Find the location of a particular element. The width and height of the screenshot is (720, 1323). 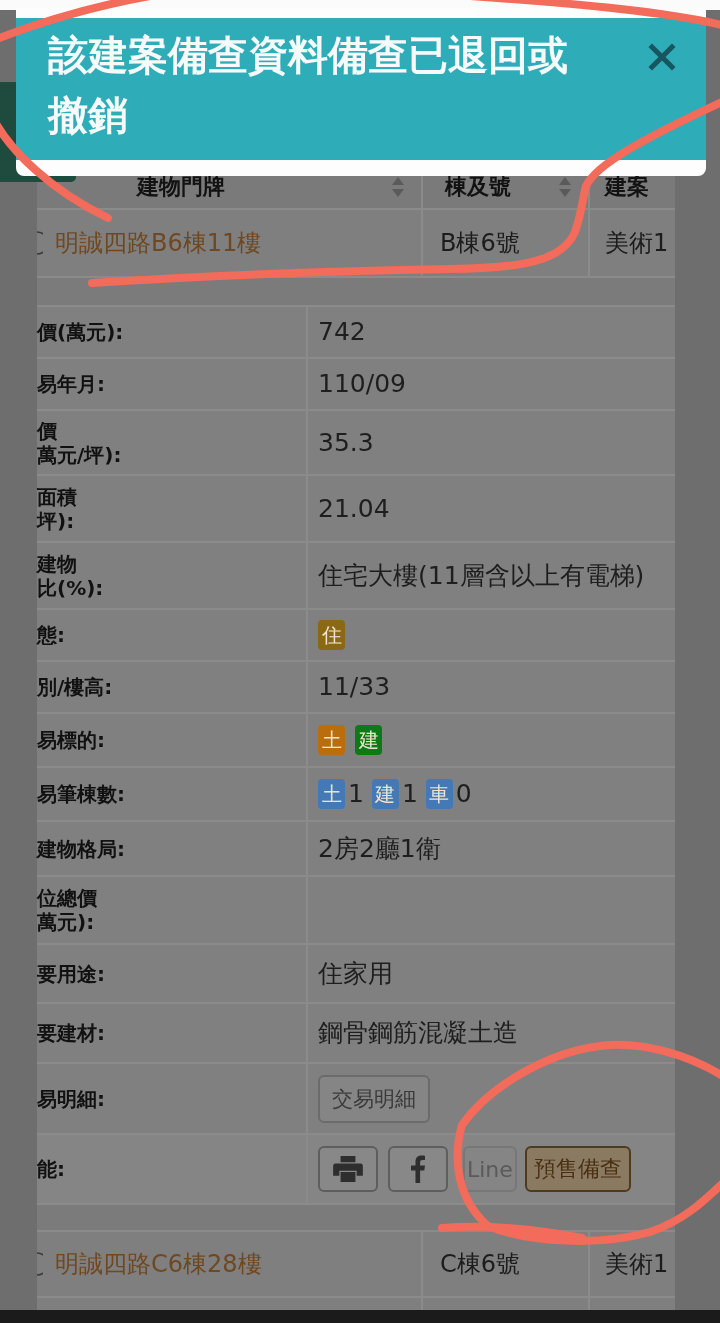

table-cell: C棟6號 is located at coordinates (480, 1264).